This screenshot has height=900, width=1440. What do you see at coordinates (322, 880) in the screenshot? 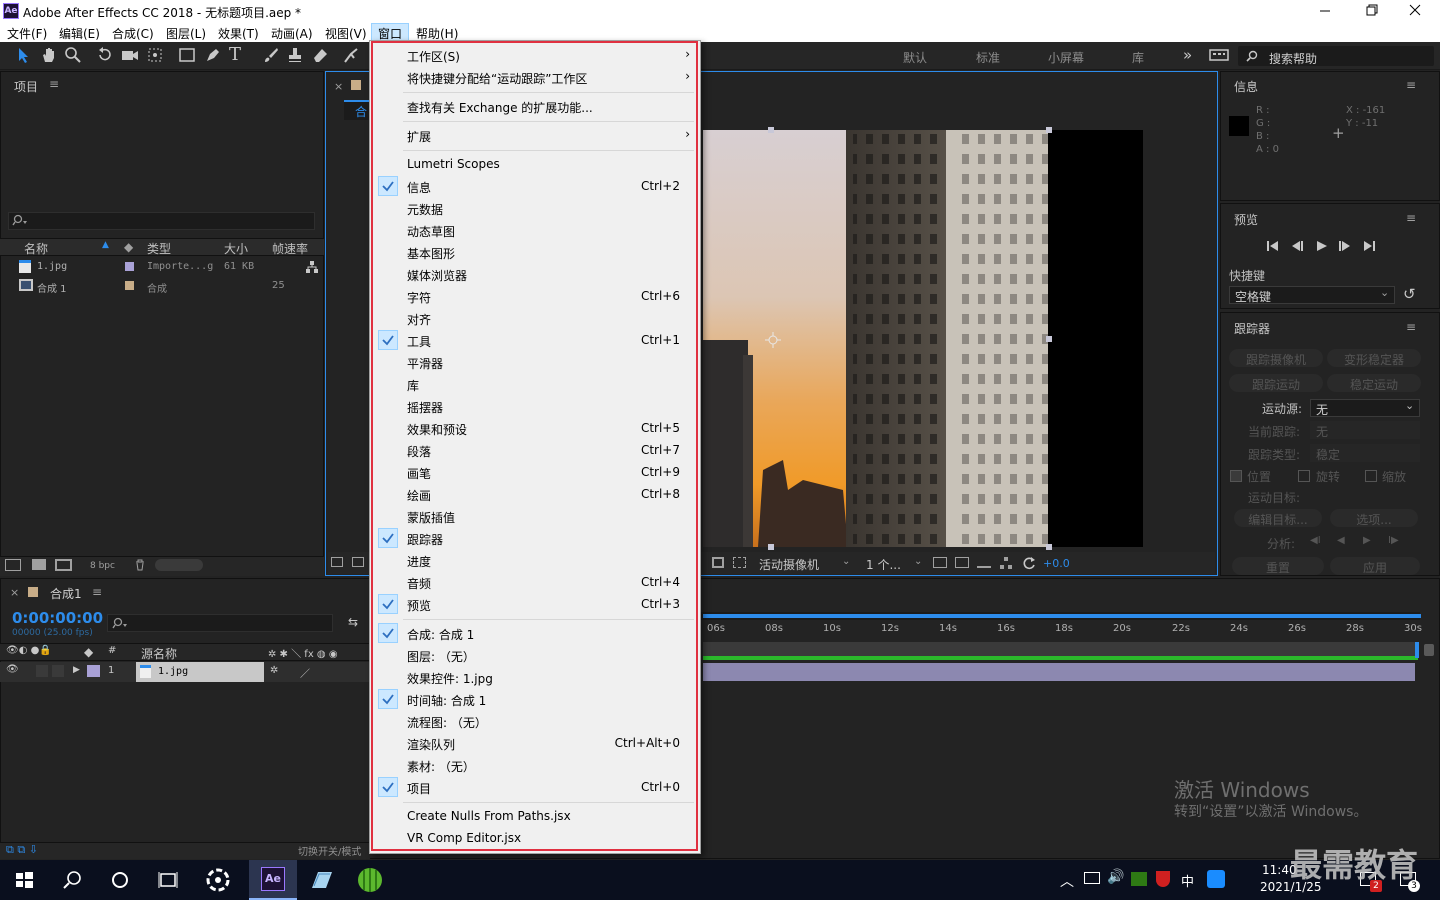
I see `taskbar-app-notepad` at bounding box center [322, 880].